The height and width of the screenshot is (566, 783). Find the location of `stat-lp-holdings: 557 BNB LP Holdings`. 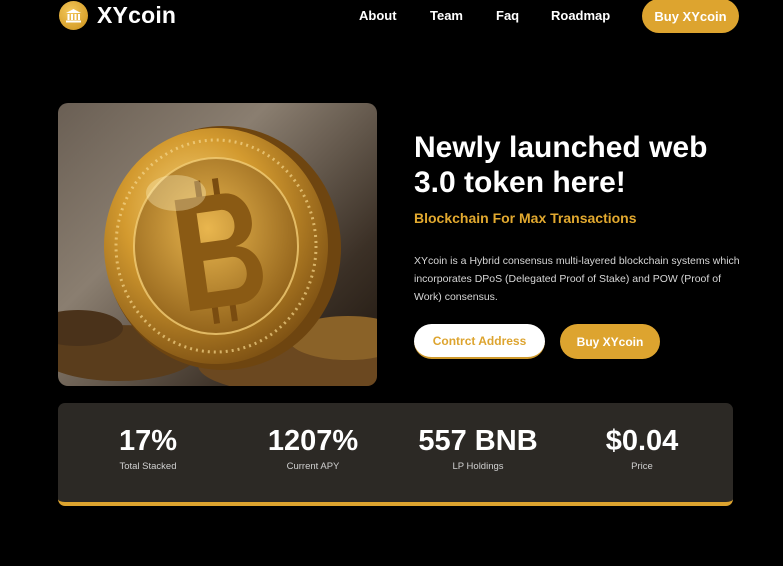

stat-lp-holdings: 557 BNB LP Holdings is located at coordinates (478, 447).